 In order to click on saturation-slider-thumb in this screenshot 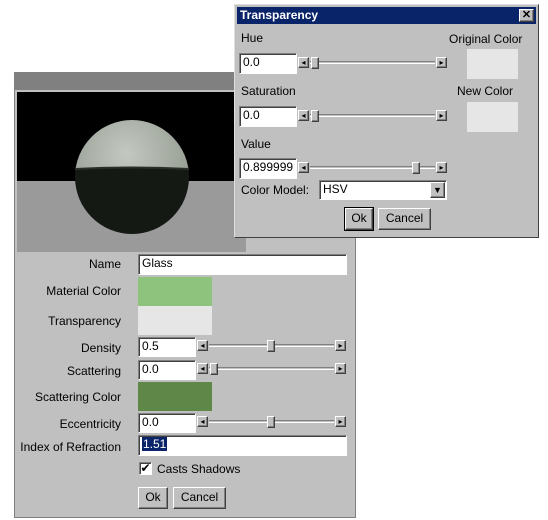, I will do `click(315, 116)`.